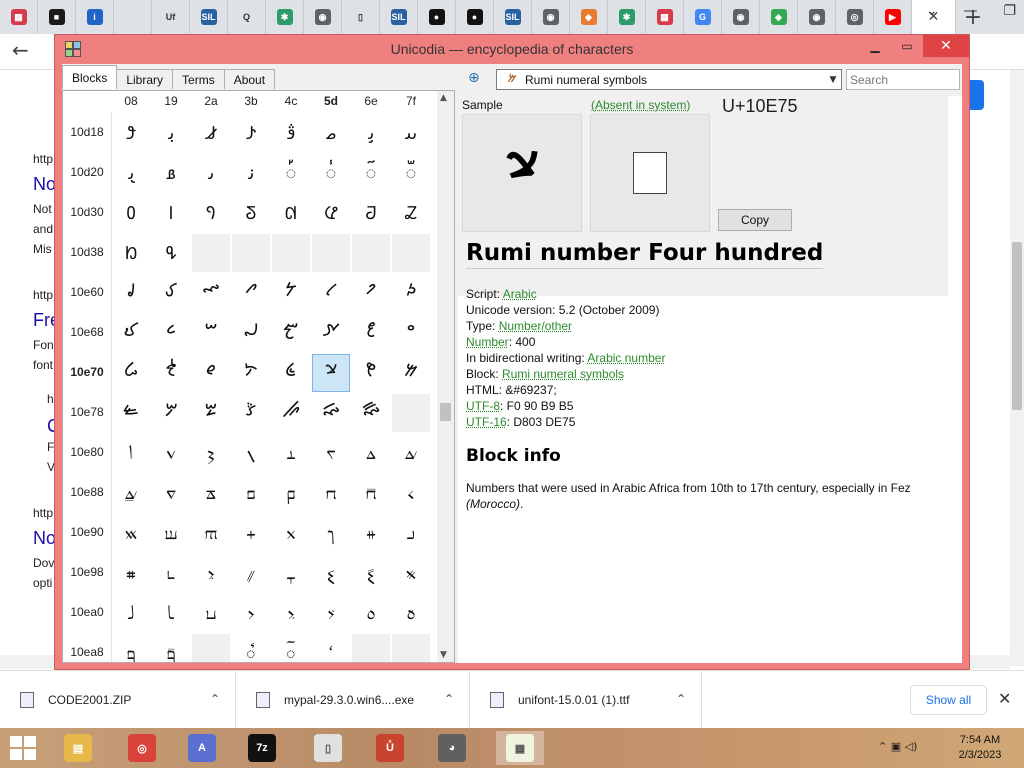 This screenshot has width=1024, height=768. I want to click on character-cell: 𐺢, so click(211, 613).